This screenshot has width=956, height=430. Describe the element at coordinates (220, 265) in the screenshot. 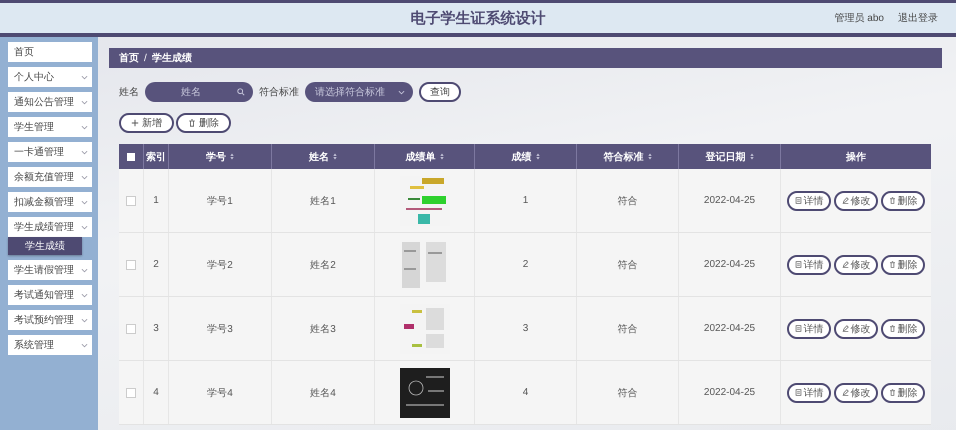

I see `table-cell-text: 学号2` at that location.